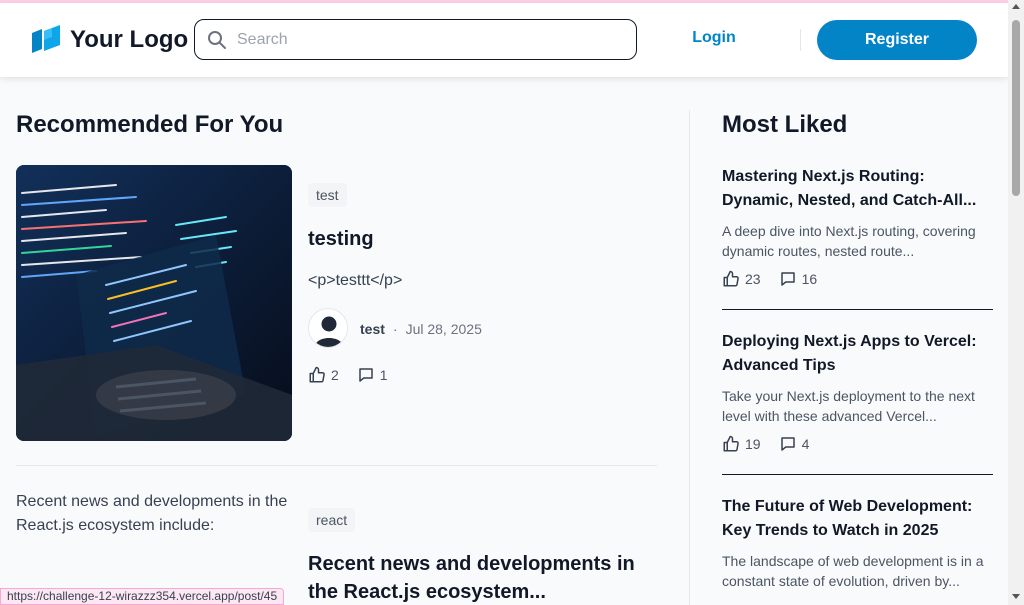 Image resolution: width=1024 pixels, height=605 pixels. I want to click on code-screen-image, so click(154, 303).